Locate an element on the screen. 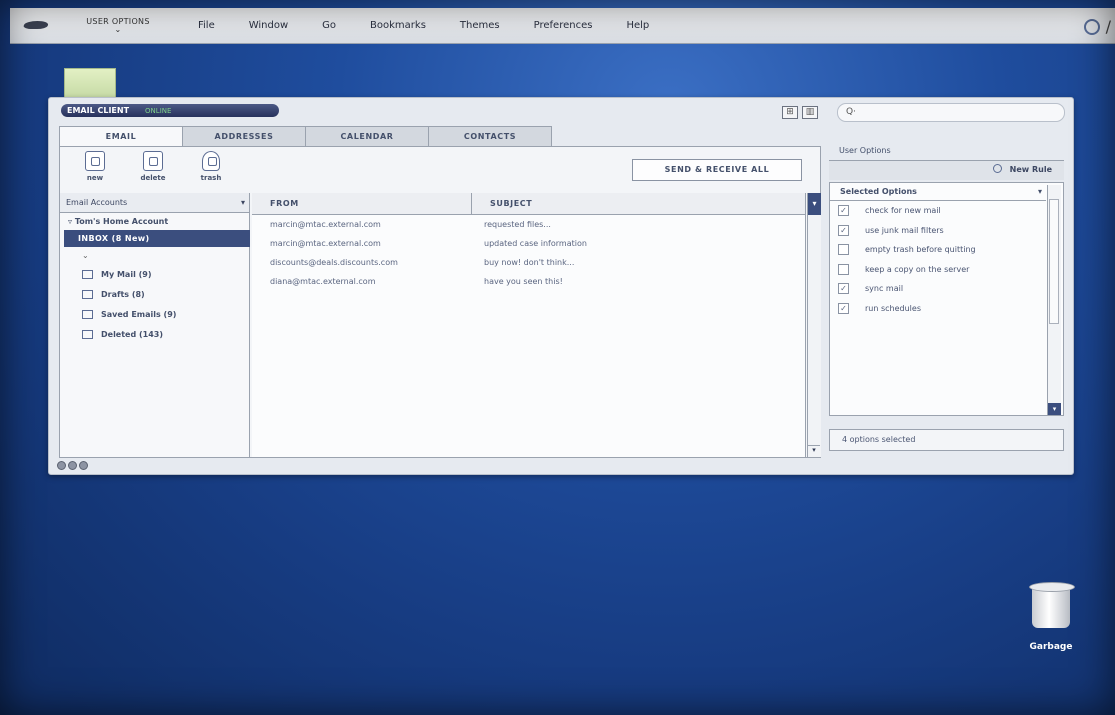 The width and height of the screenshot is (1115, 715). message-from: discounts@deals.discounts.com is located at coordinates (334, 262).